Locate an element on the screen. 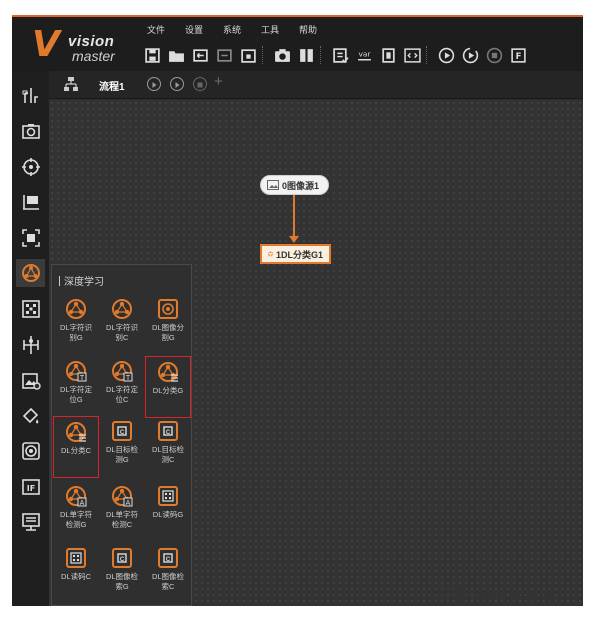  add-process-icon: + is located at coordinates (218, 81).